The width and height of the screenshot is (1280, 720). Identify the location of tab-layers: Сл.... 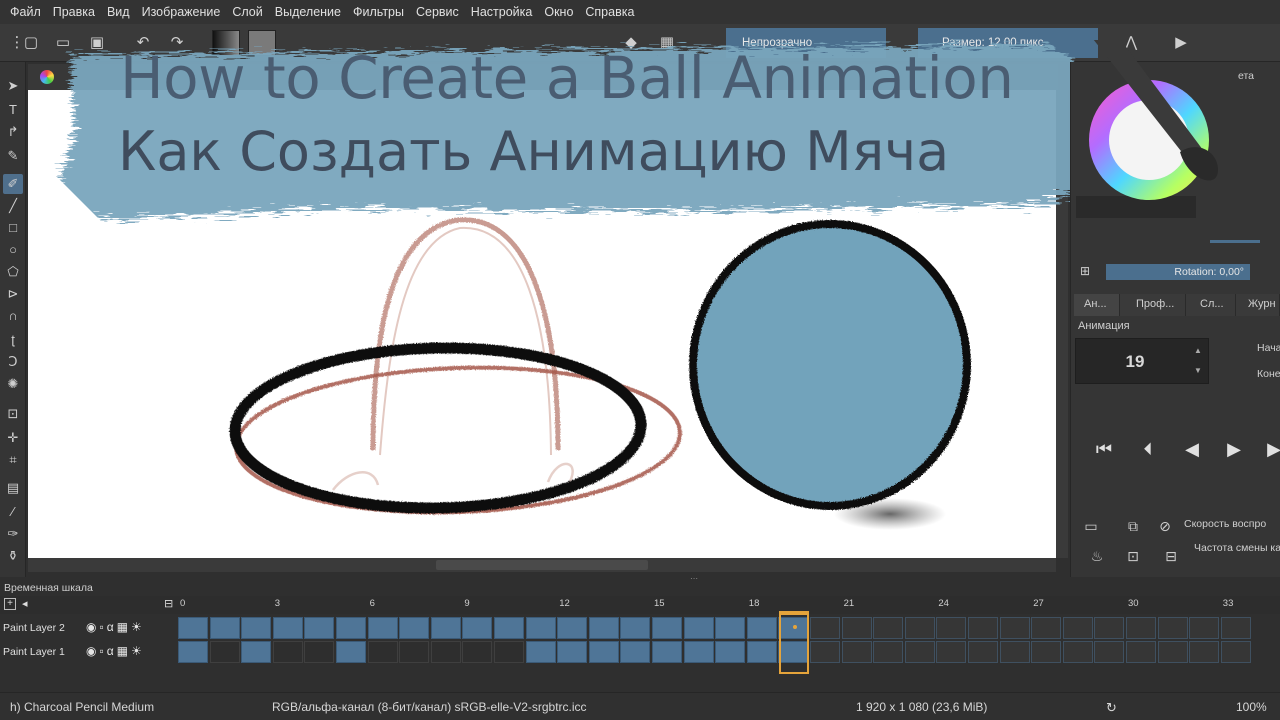
(1211, 305).